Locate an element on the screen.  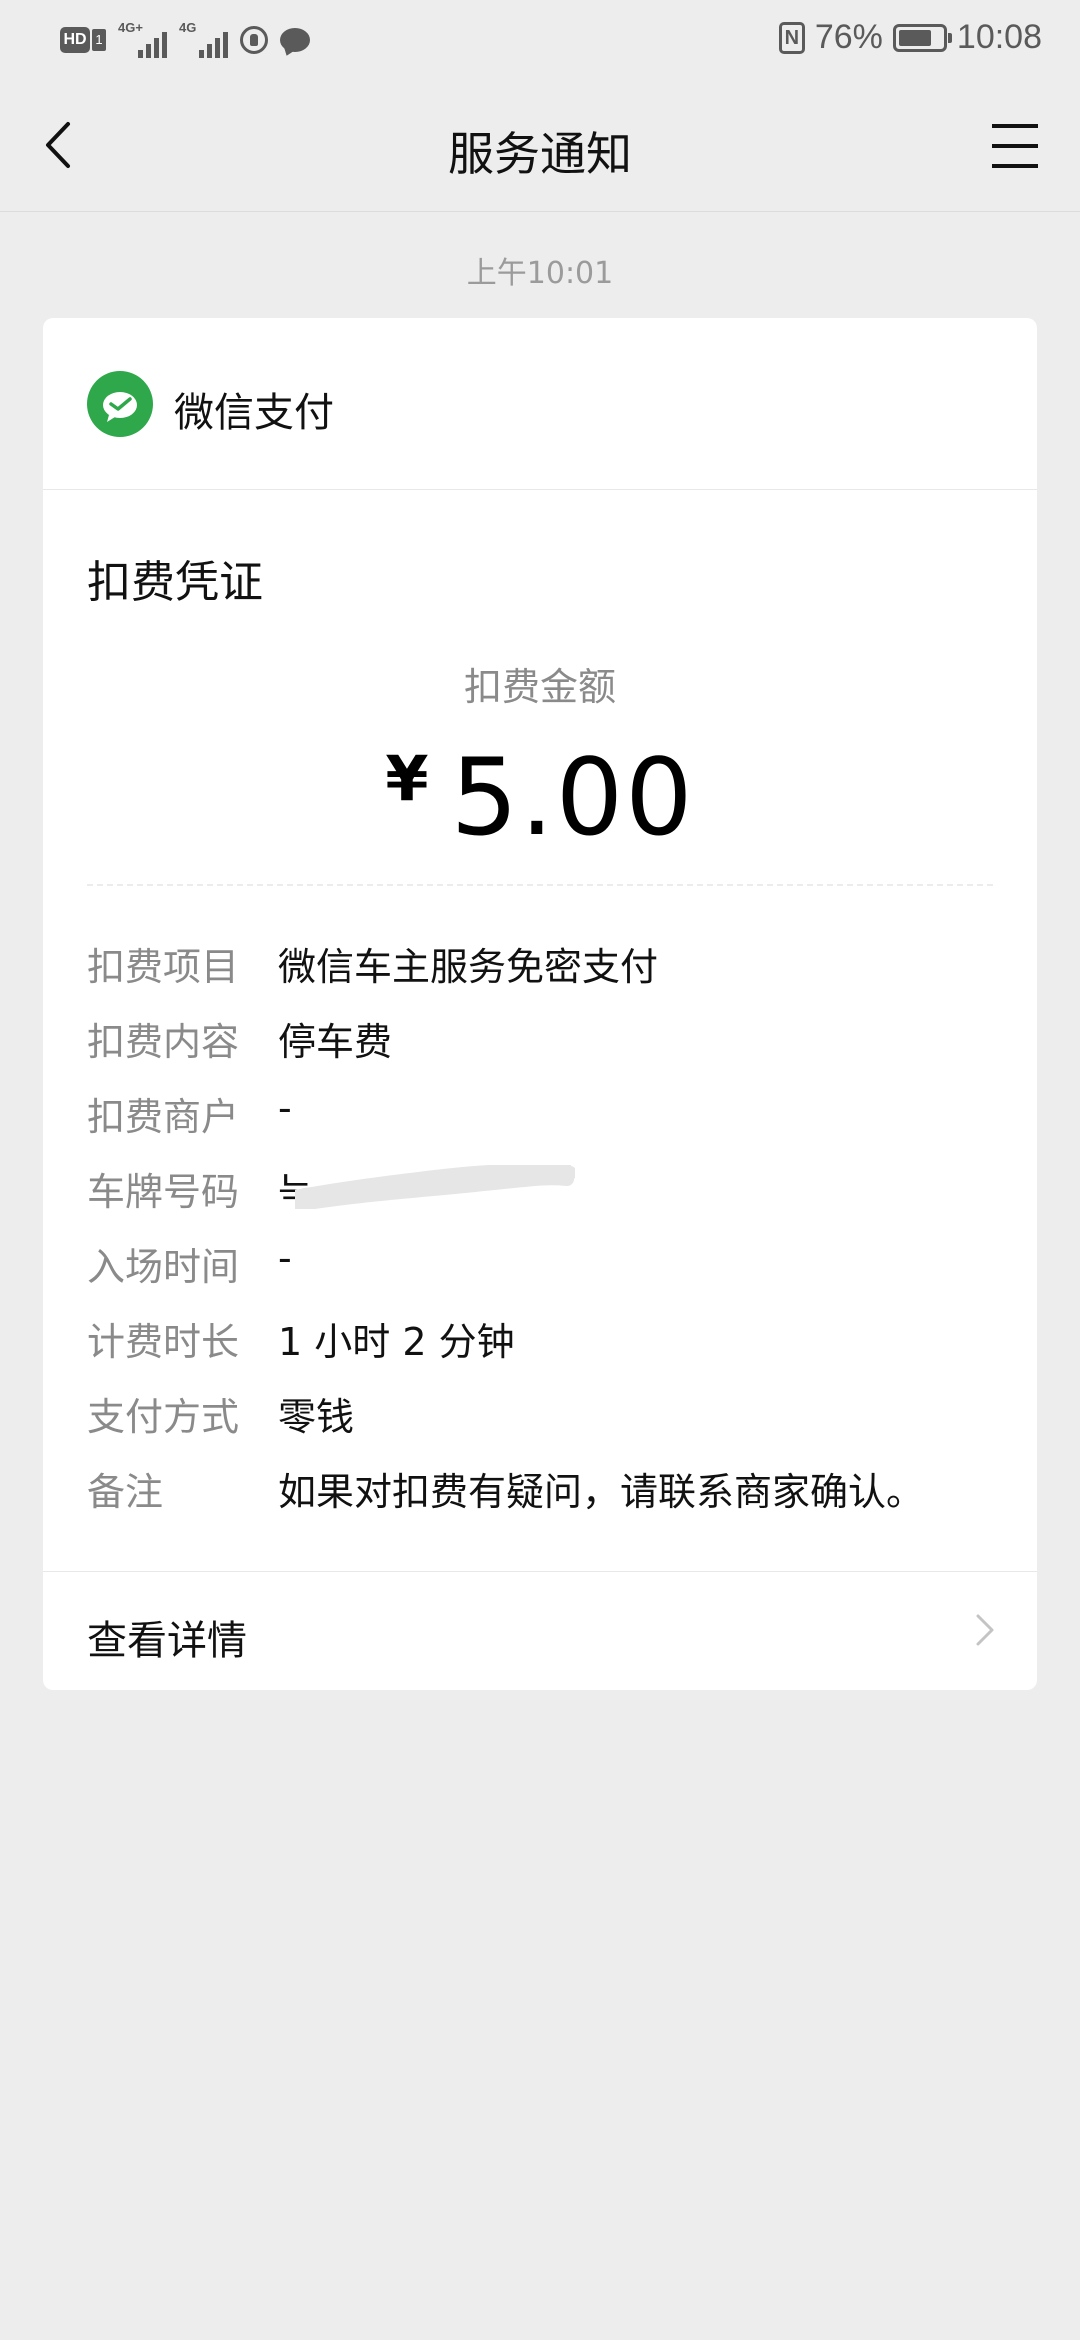
message-timestamp: 上午10:01 is located at coordinates (540, 273).